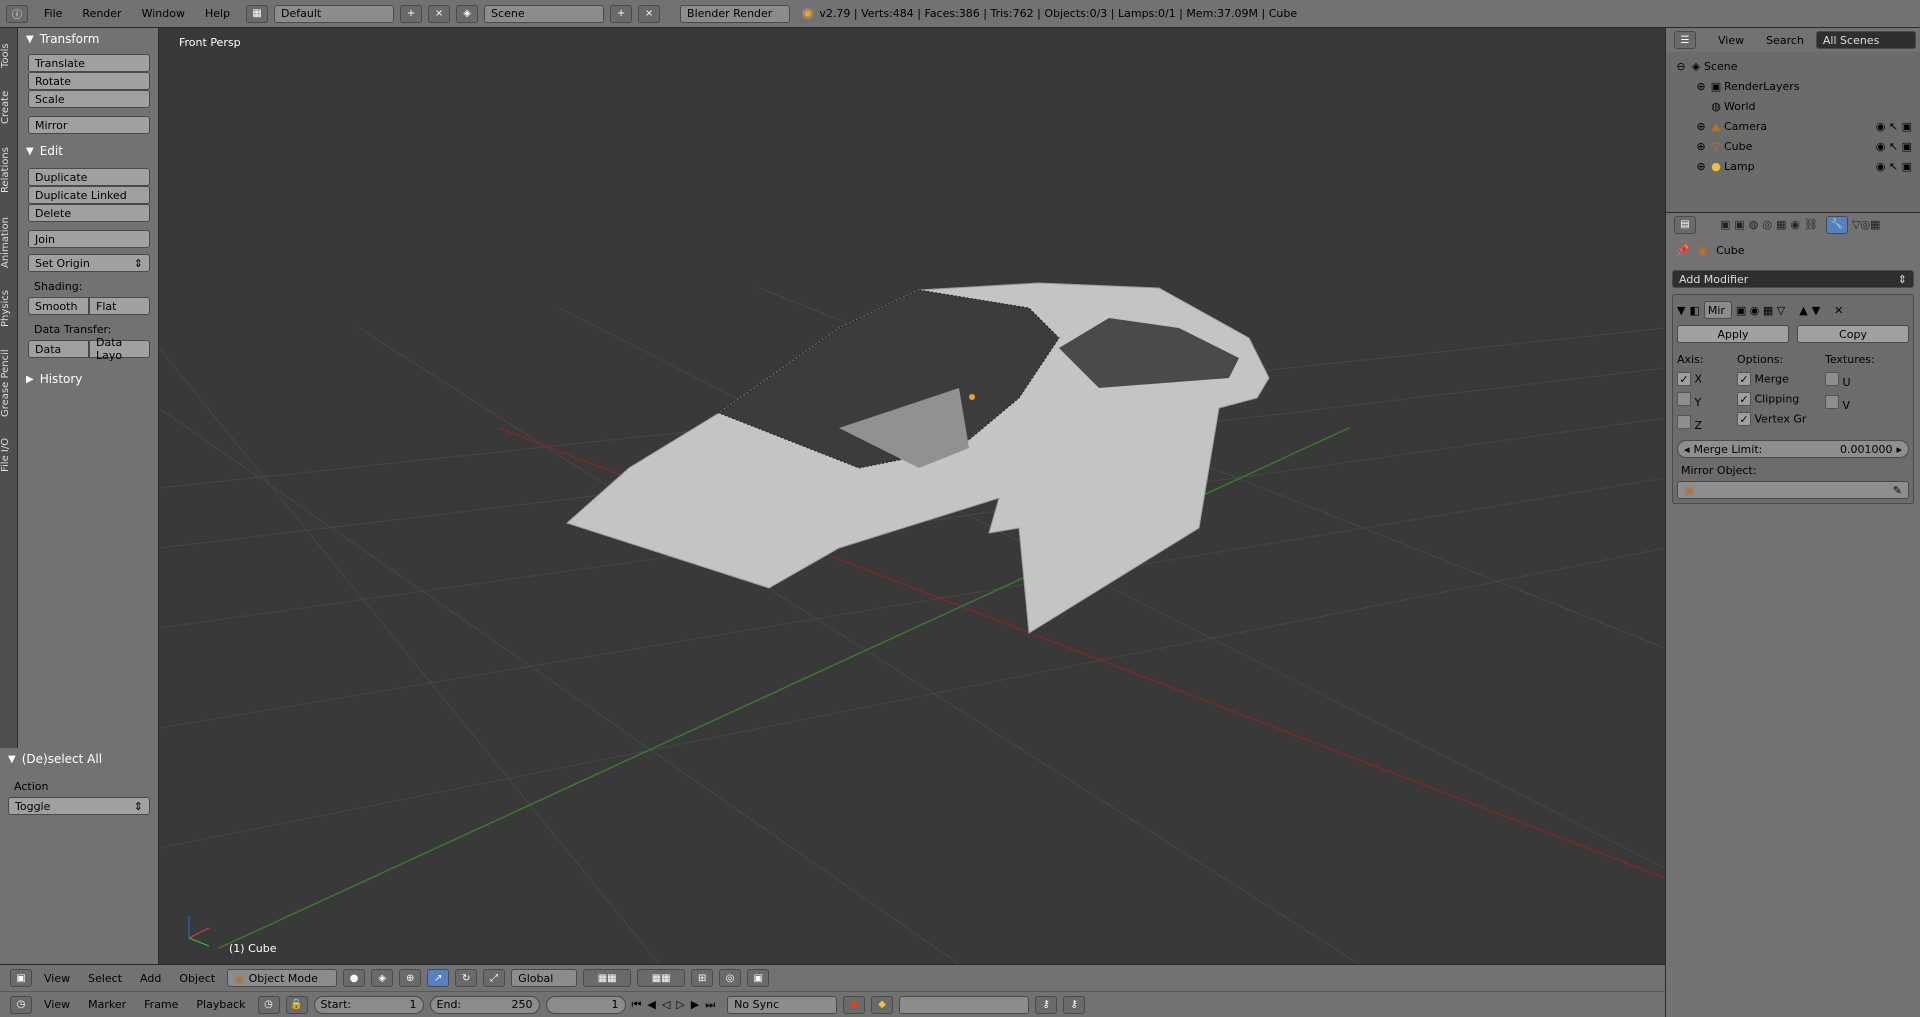 This screenshot has width=1920, height=1017. Describe the element at coordinates (119, 349) in the screenshot. I see `data-layout-button: Data Layo` at that location.